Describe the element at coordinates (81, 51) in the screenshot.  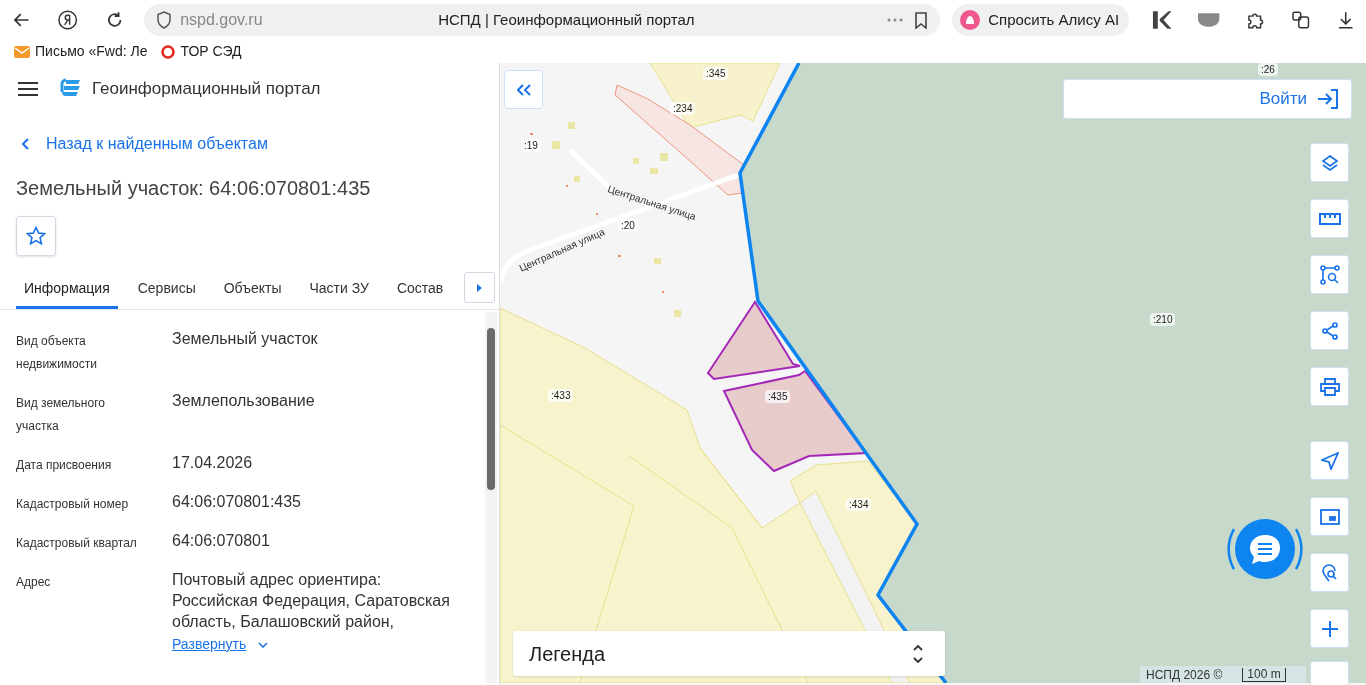
I see `bookmark-link: Письмо «Fwd: Ле` at that location.